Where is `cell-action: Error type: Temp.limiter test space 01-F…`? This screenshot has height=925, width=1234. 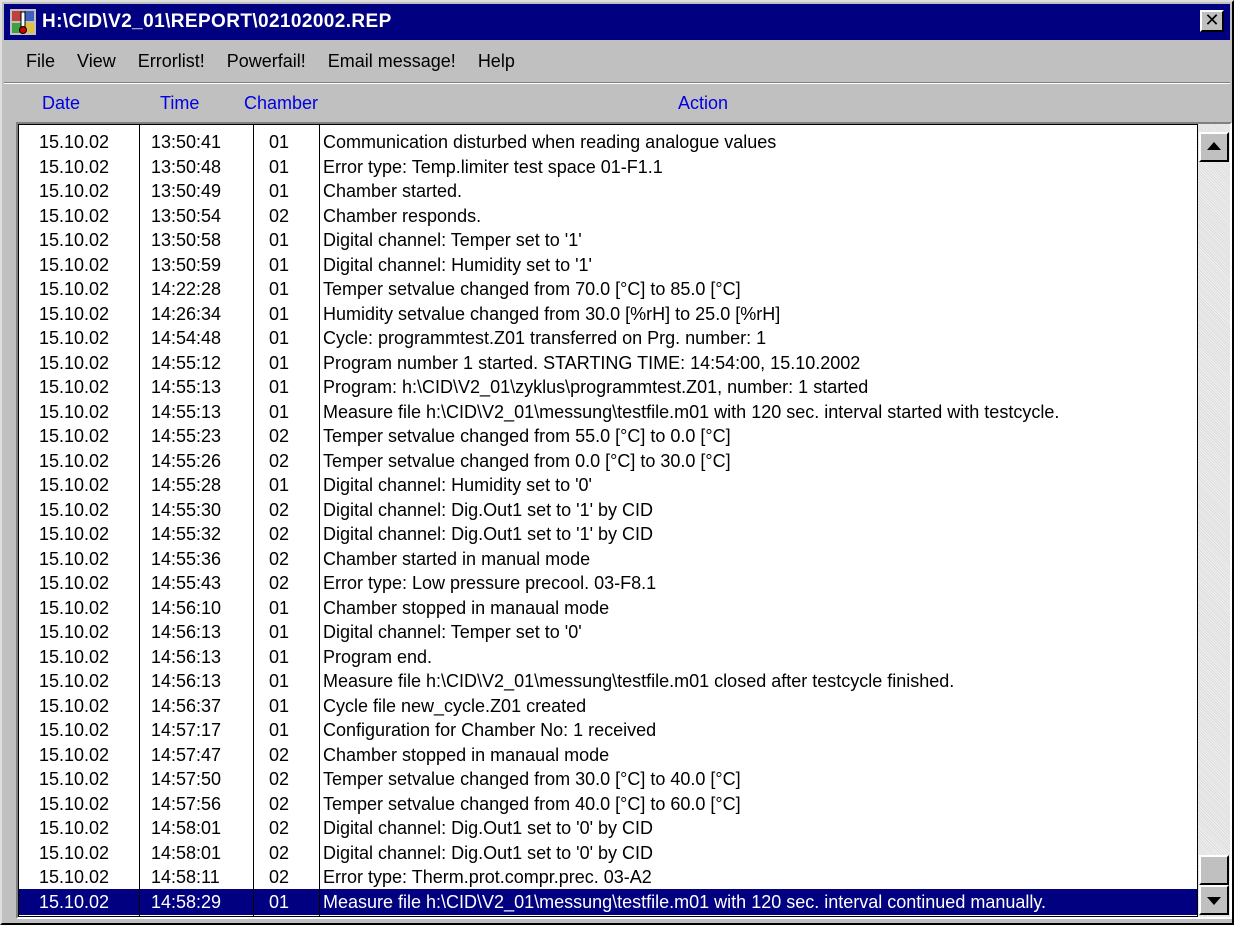 cell-action: Error type: Temp.limiter test space 01-F… is located at coordinates (493, 166).